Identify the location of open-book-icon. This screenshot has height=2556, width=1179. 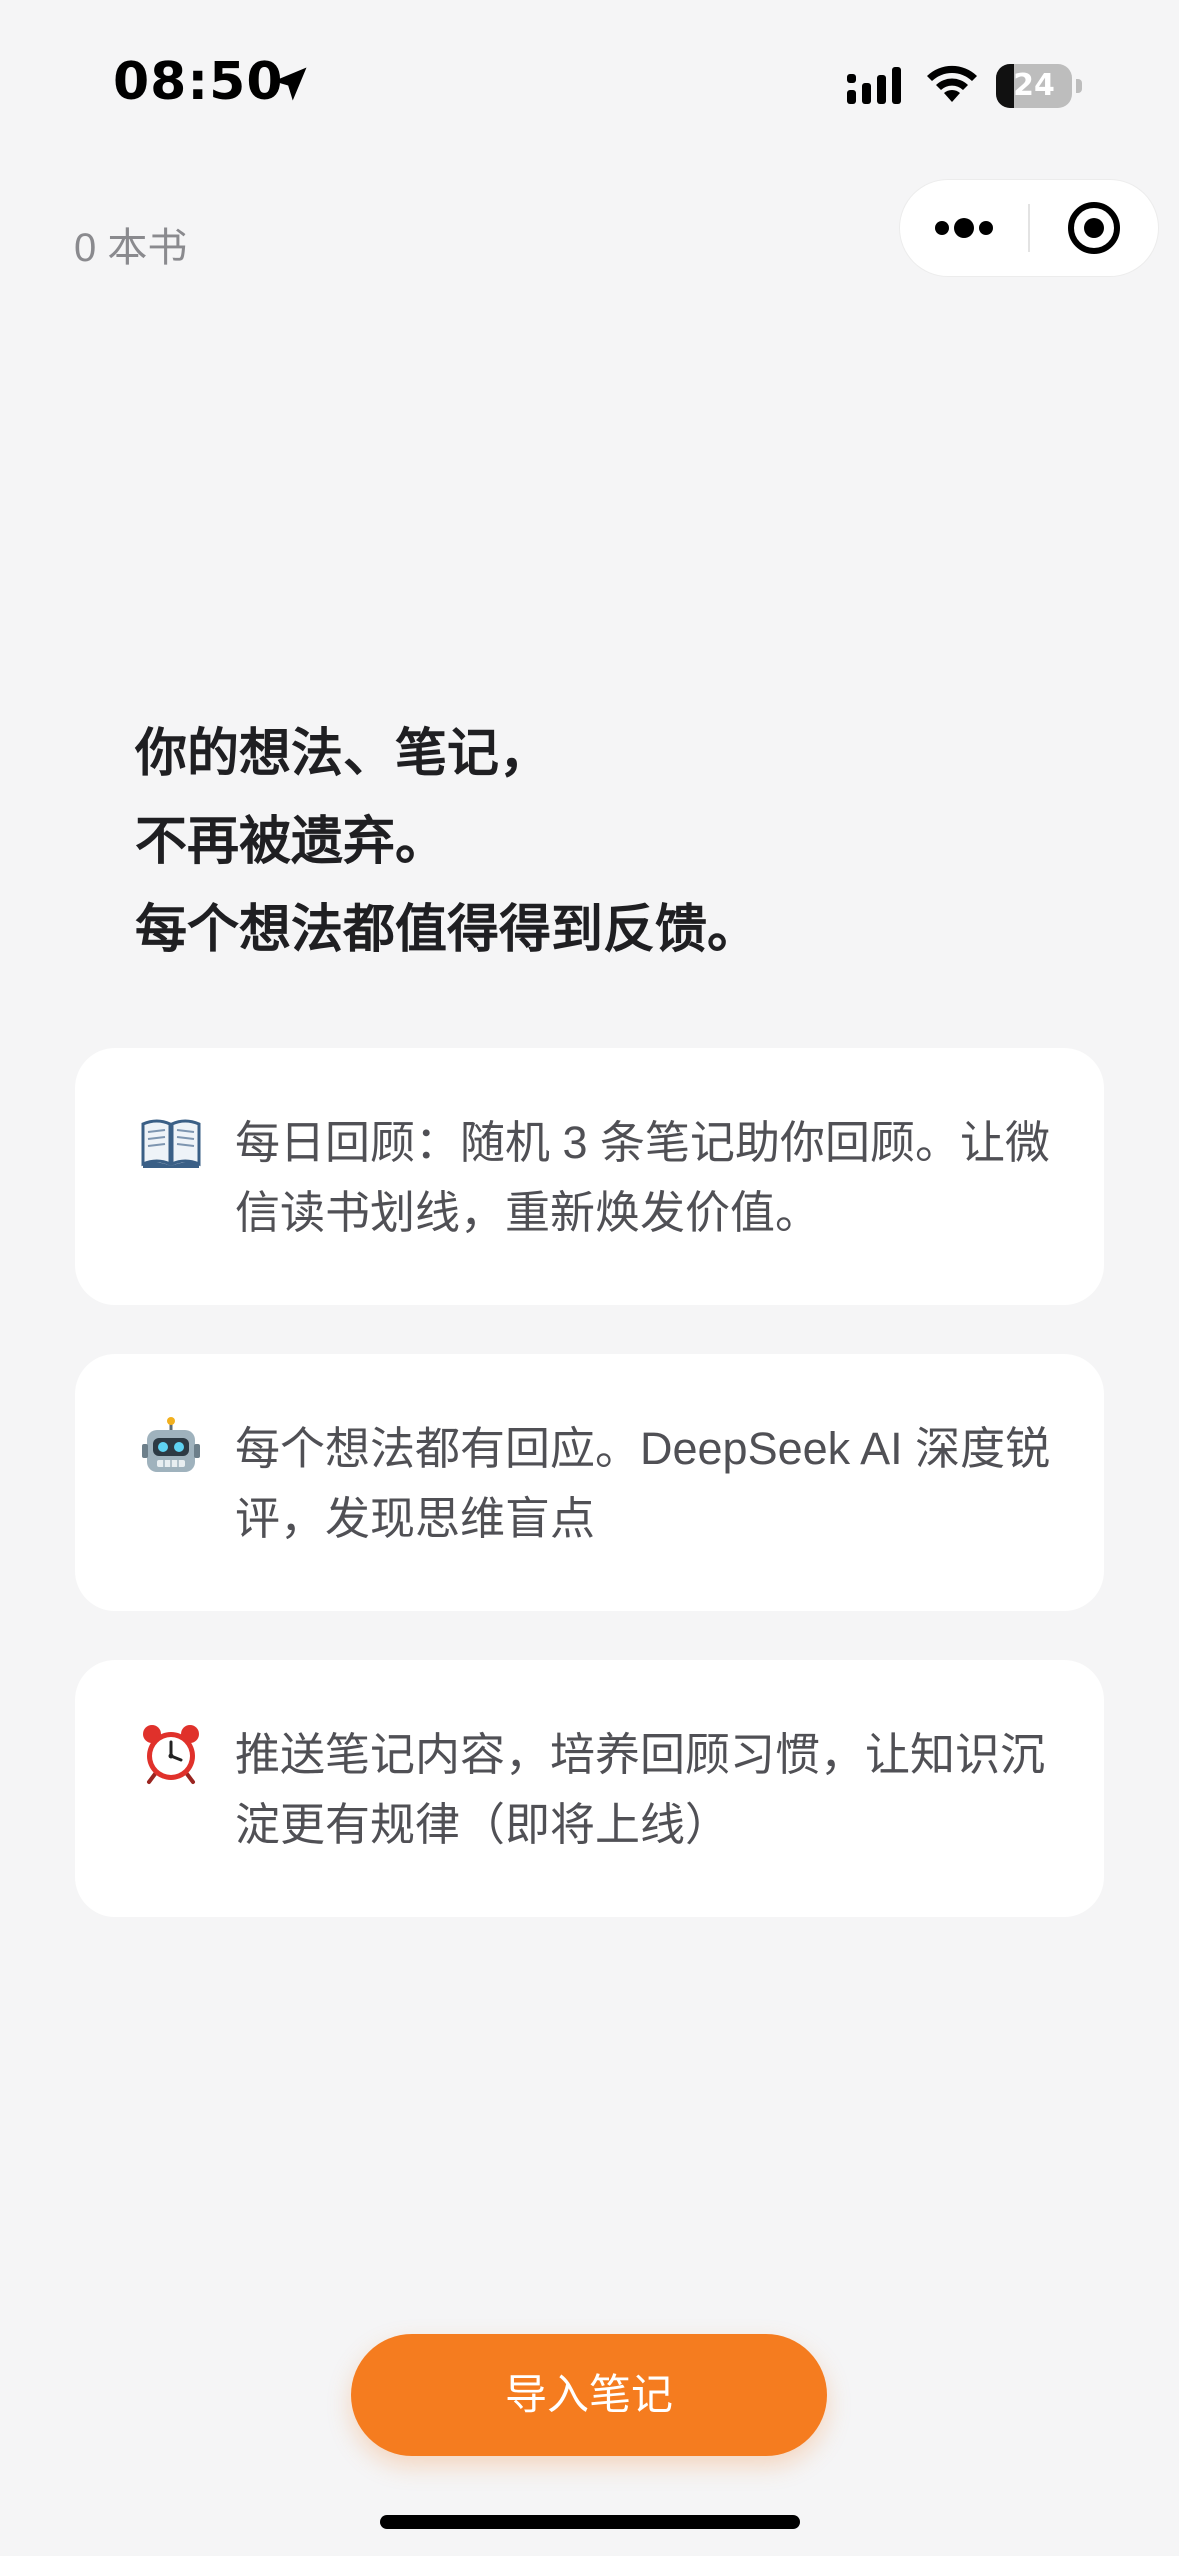
(171, 1143).